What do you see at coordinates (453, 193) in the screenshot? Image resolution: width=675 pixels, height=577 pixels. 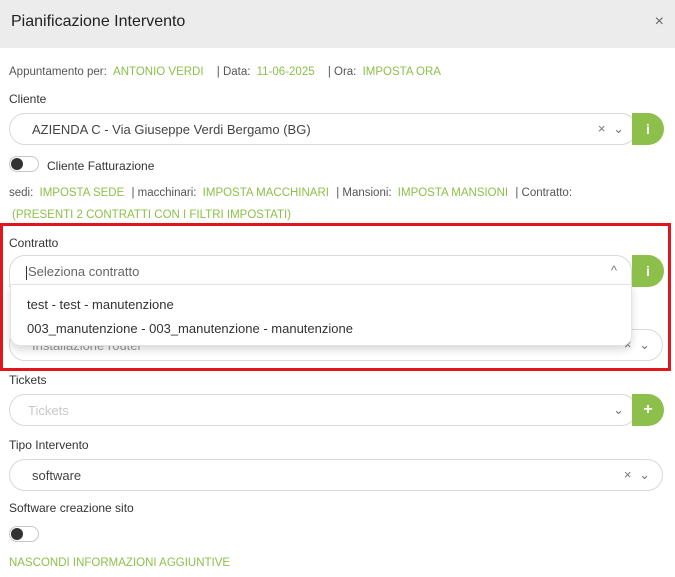 I see `mansioni-link: IMPOSTA MANSIONI` at bounding box center [453, 193].